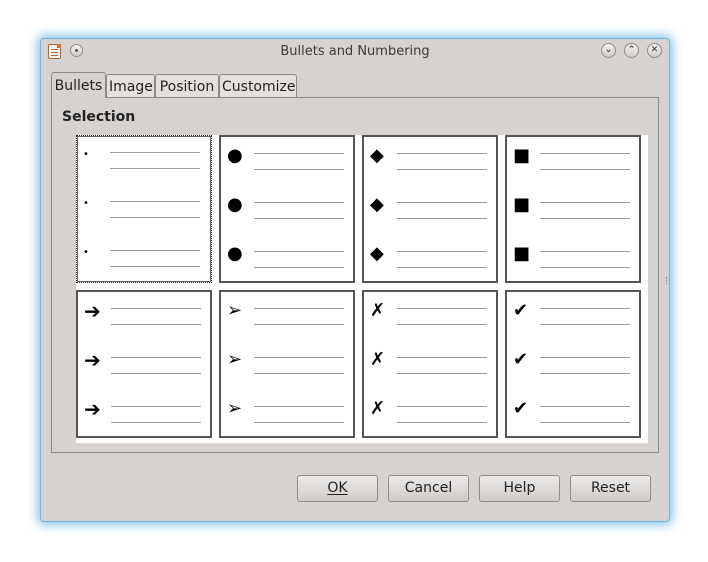  Describe the element at coordinates (654, 50) in the screenshot. I see `close-button: ✕` at that location.